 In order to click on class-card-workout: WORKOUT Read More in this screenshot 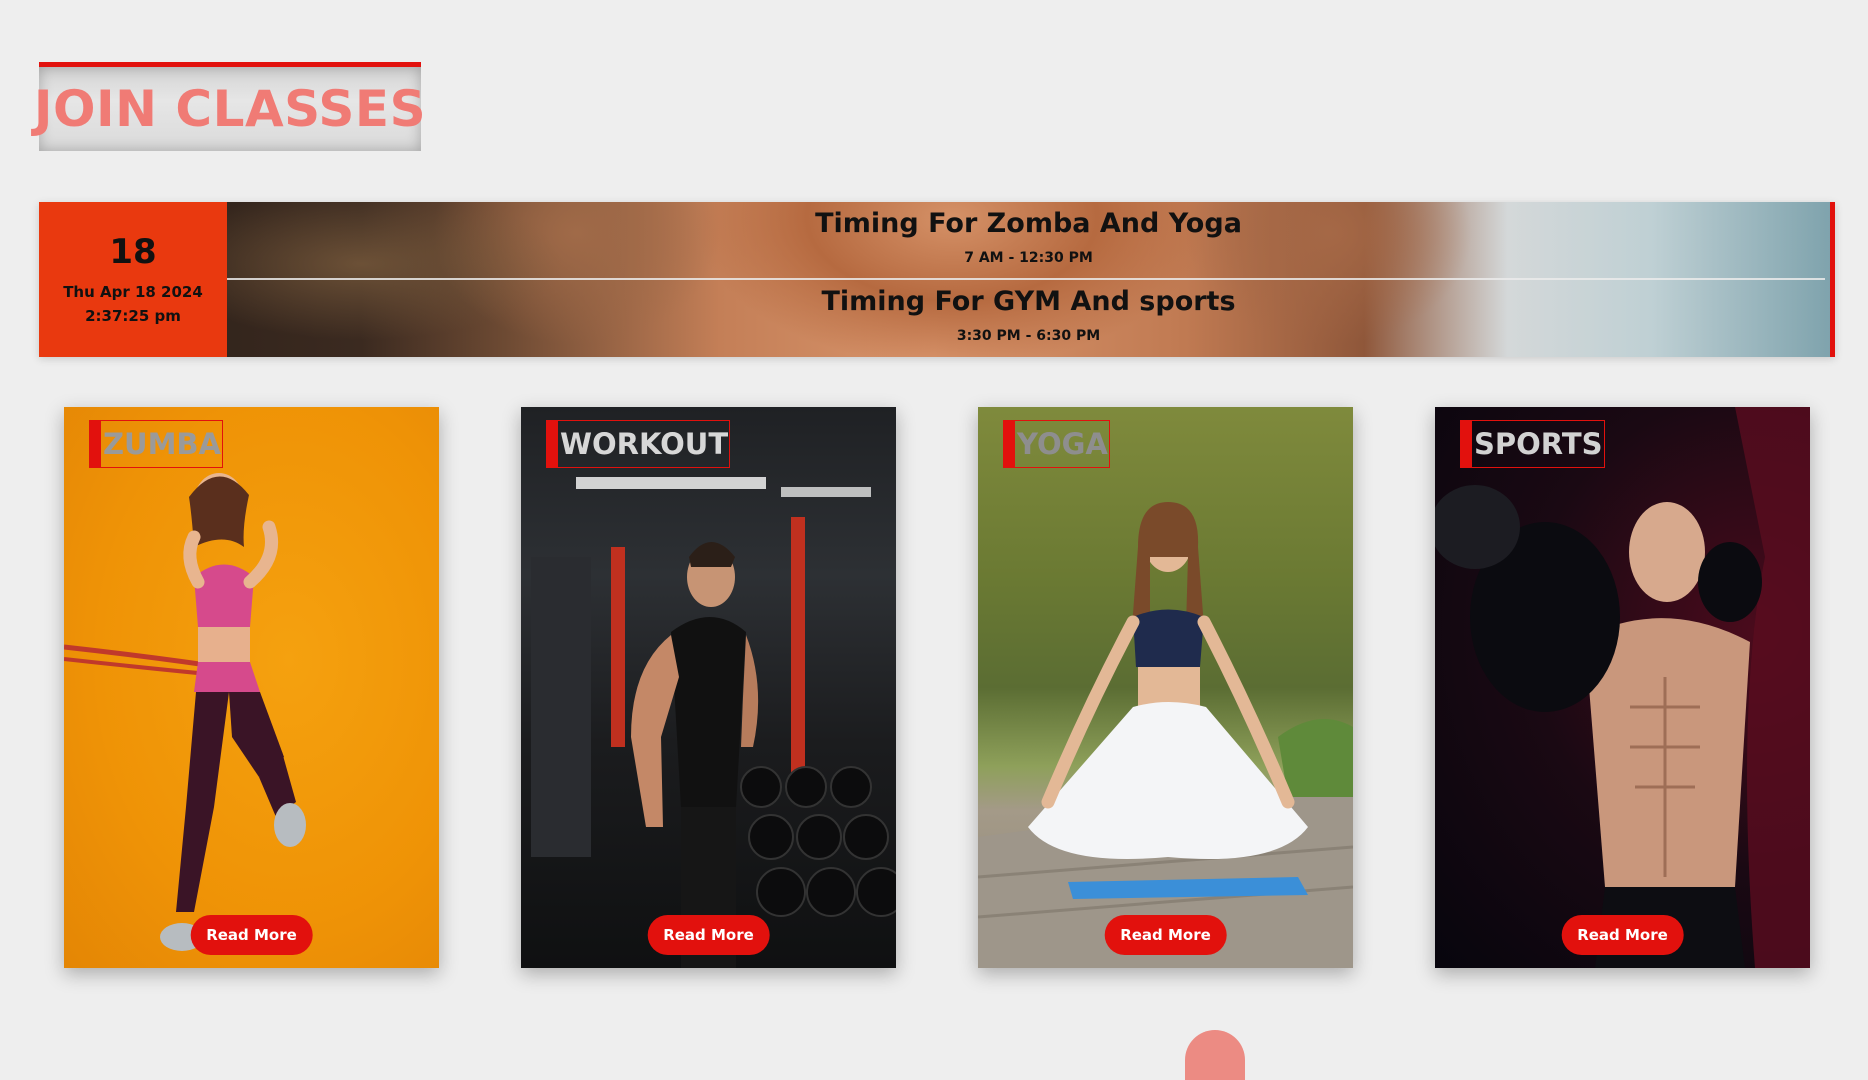, I will do `click(708, 687)`.